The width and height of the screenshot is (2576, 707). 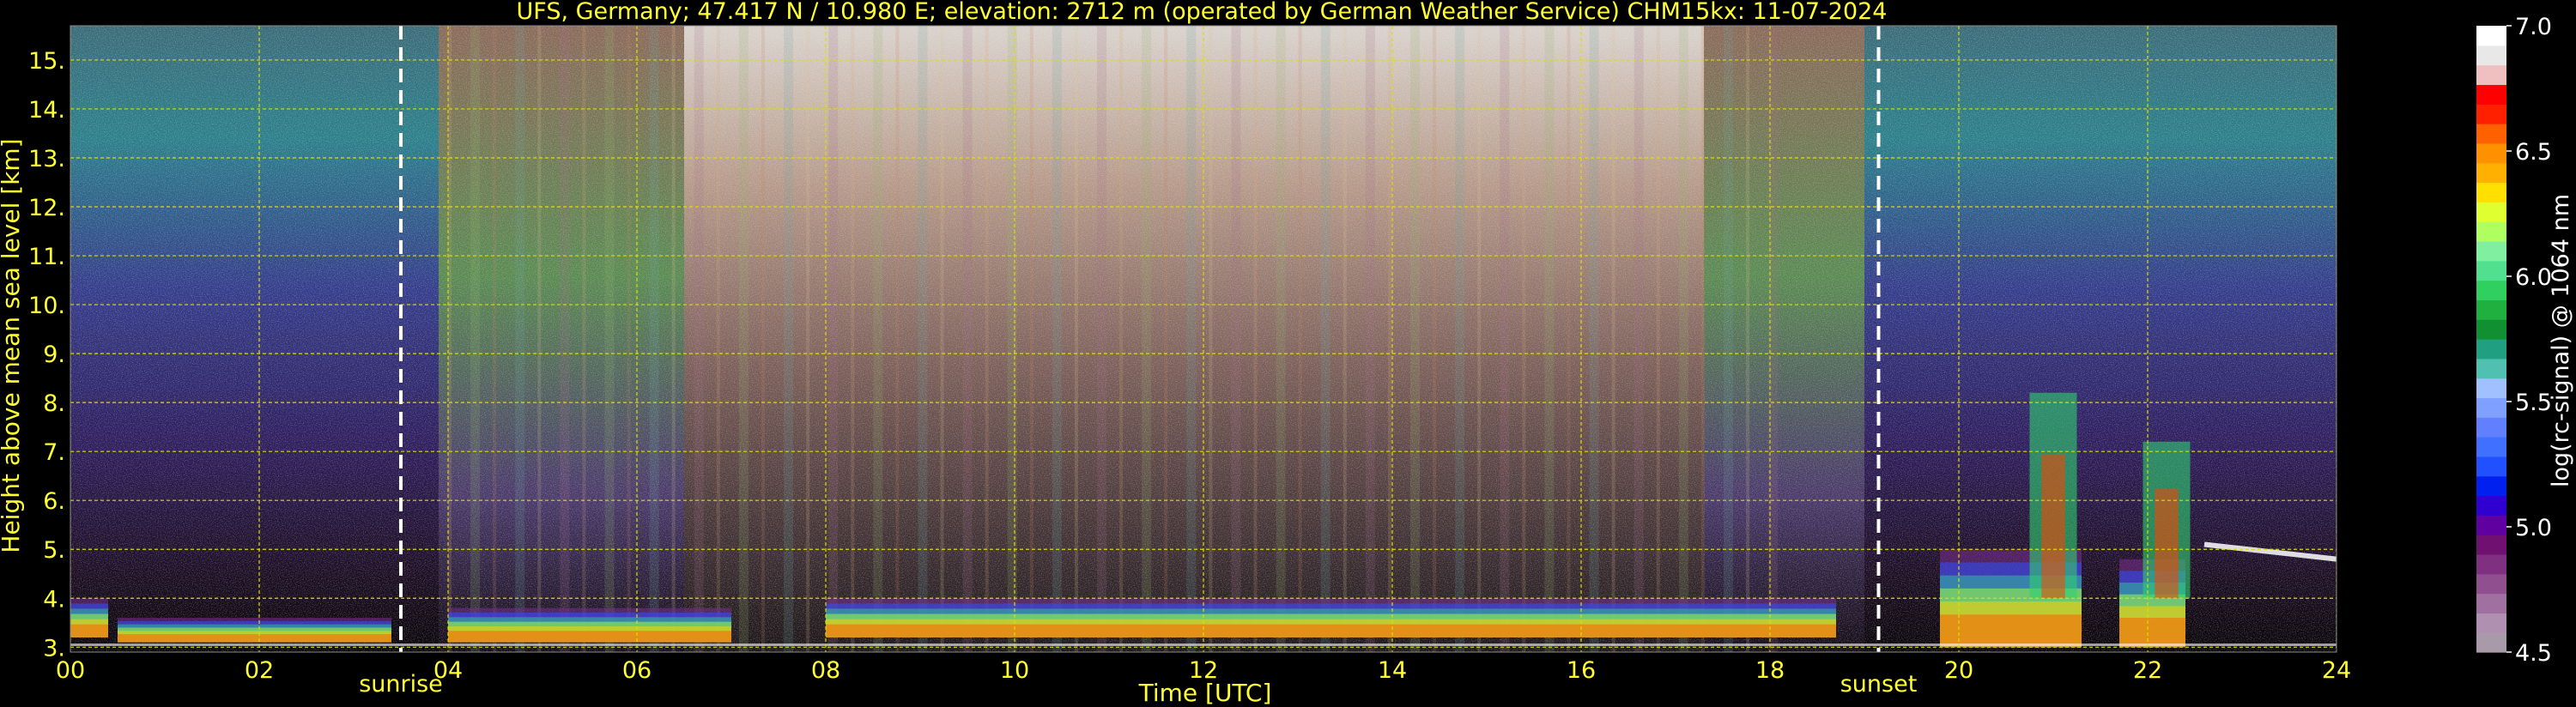 I want to click on y-tick-label: 9., so click(x=54, y=355).